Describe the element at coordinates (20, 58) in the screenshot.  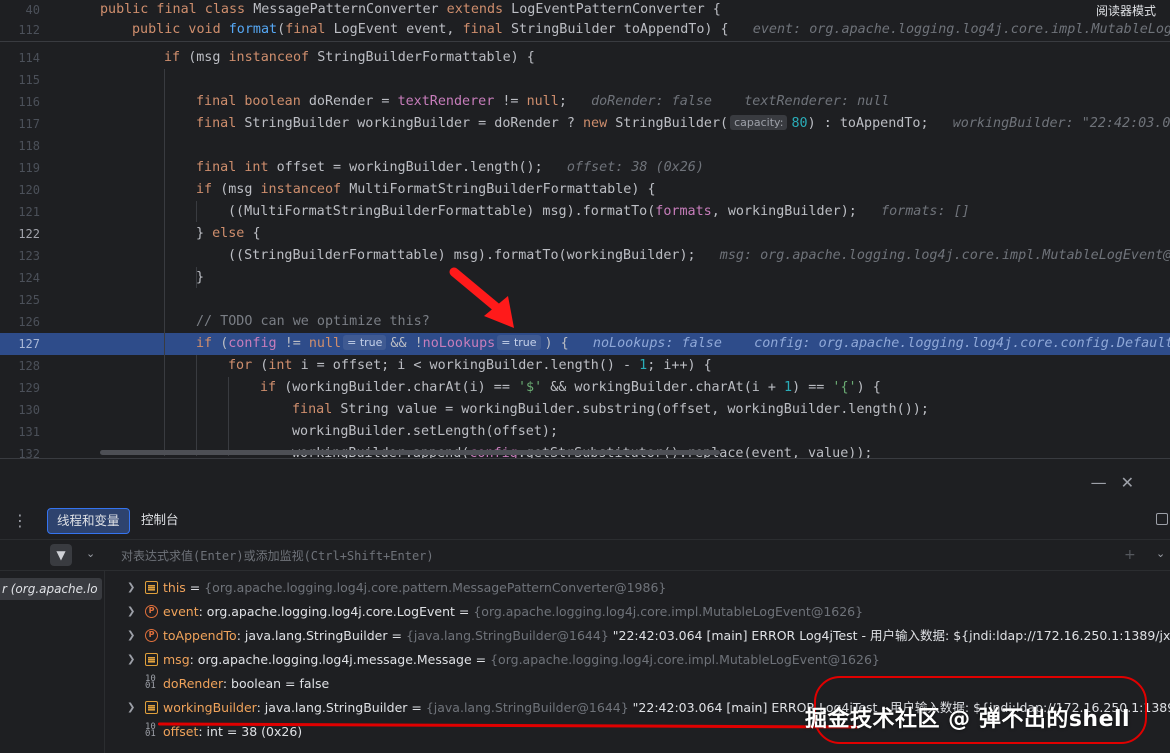
I see `line-number: 114` at that location.